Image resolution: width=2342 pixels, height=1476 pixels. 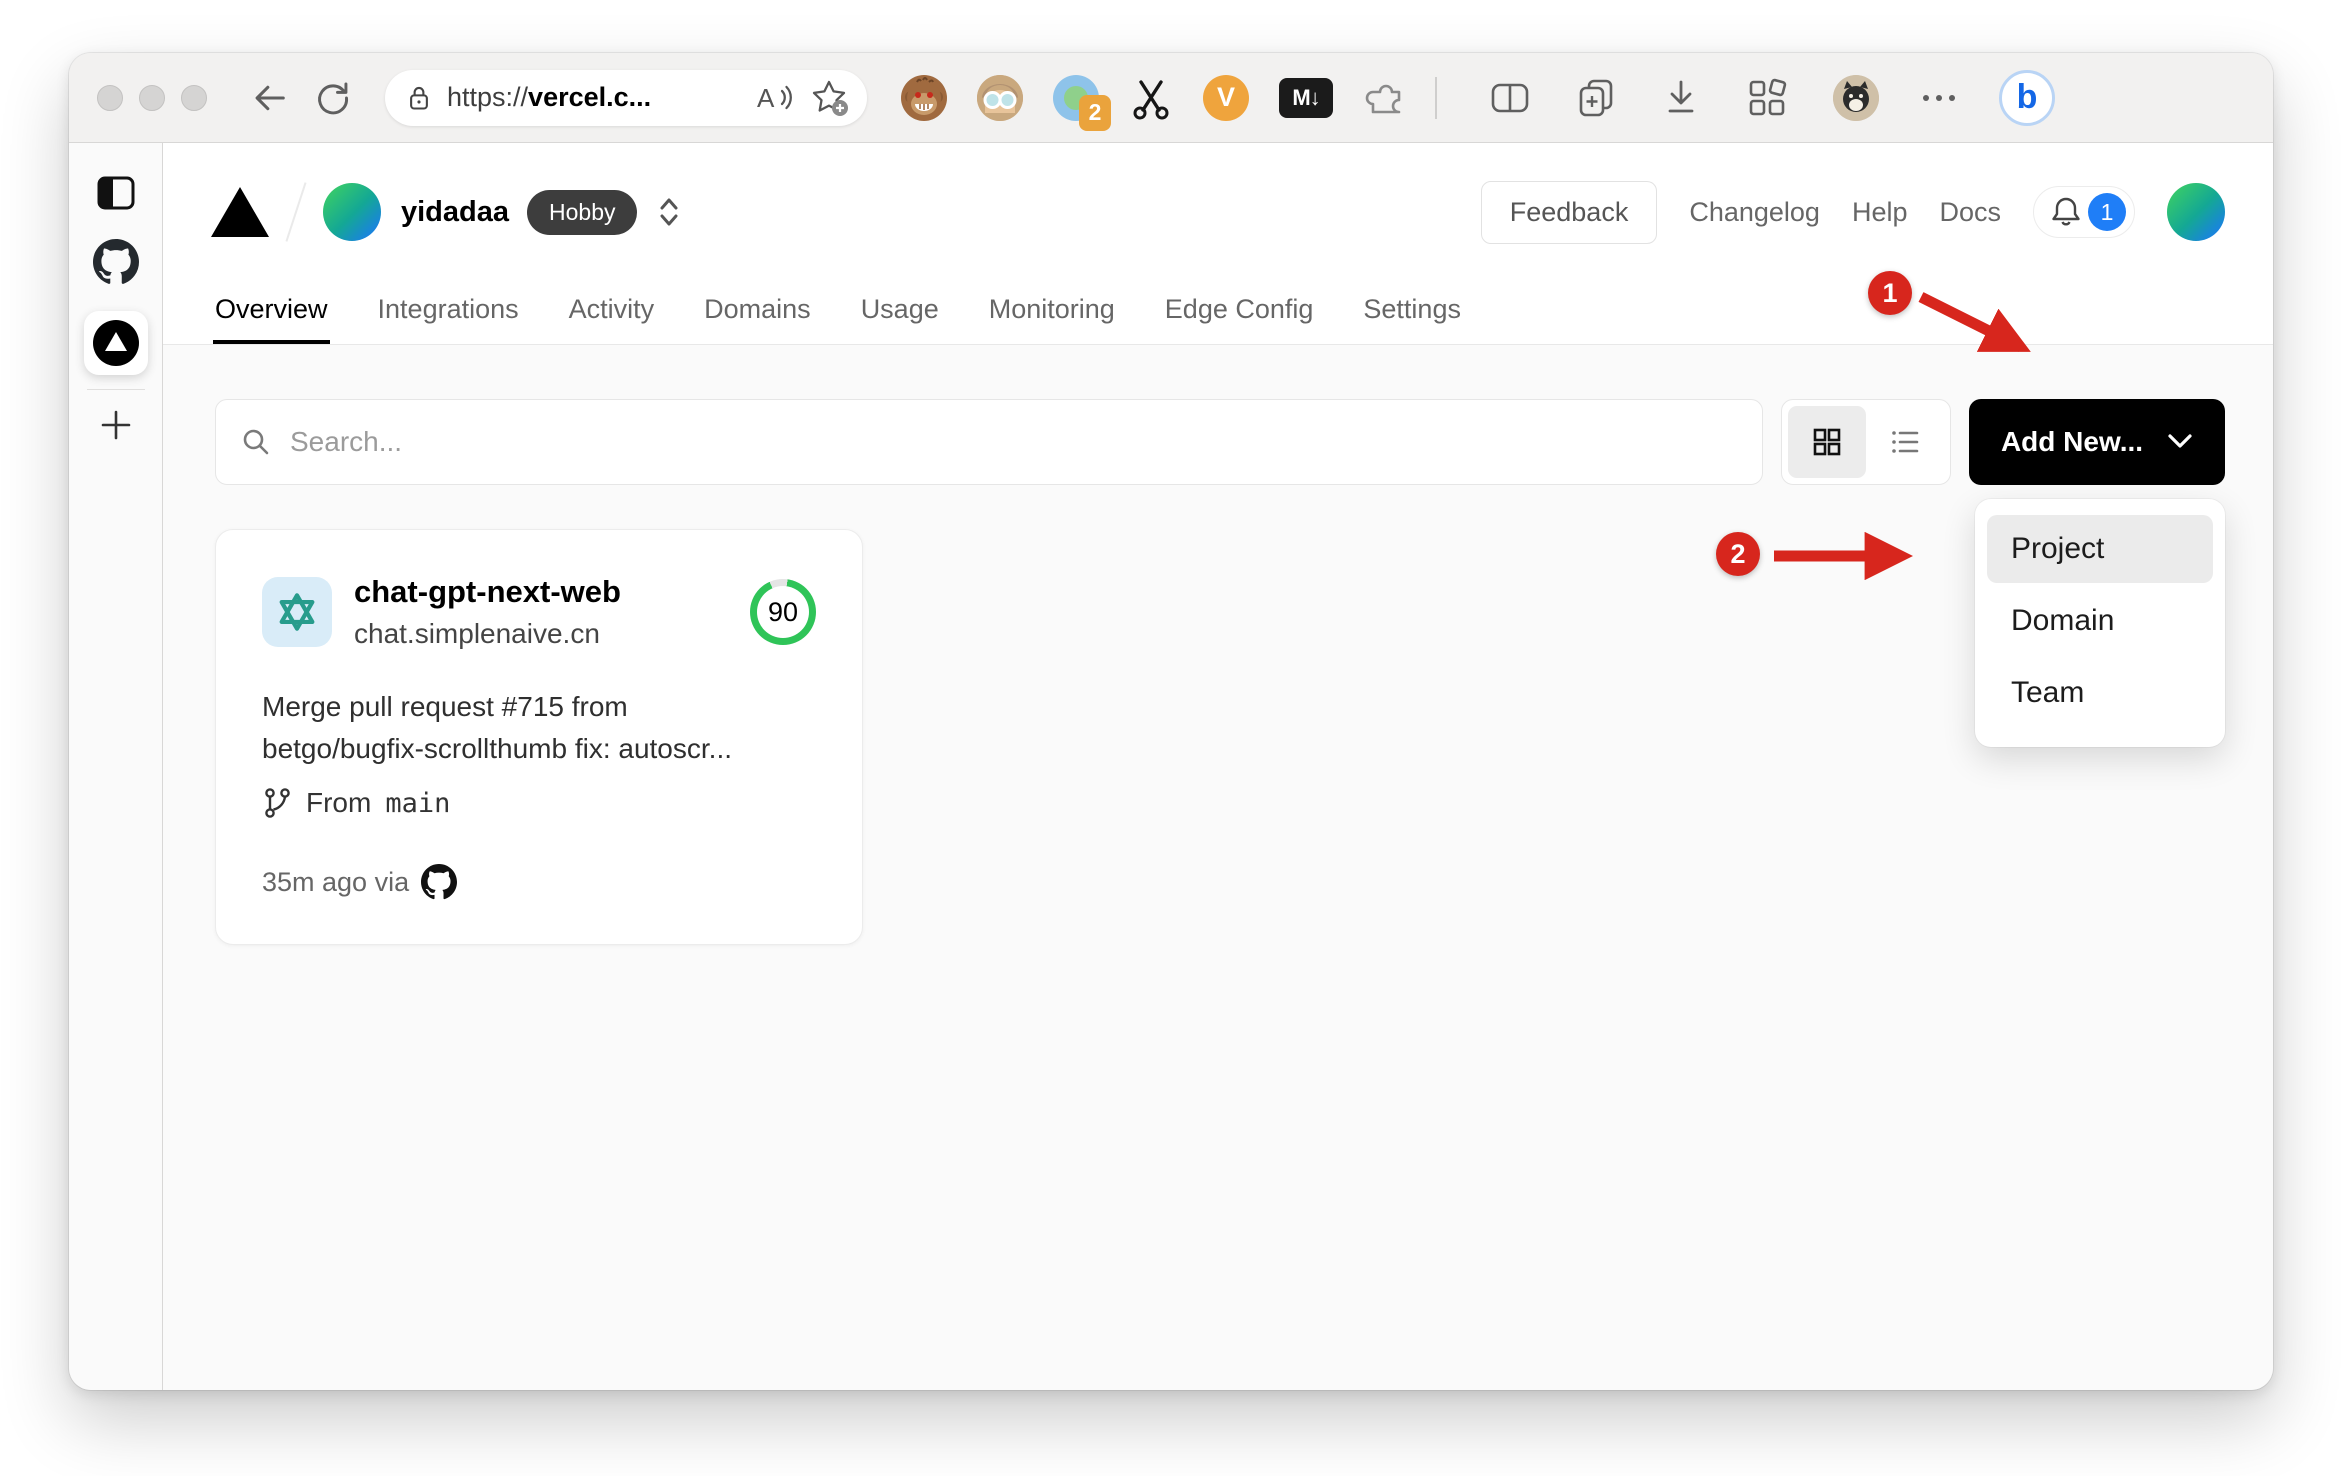 I want to click on annotation-step-2: 2, so click(x=1738, y=554).